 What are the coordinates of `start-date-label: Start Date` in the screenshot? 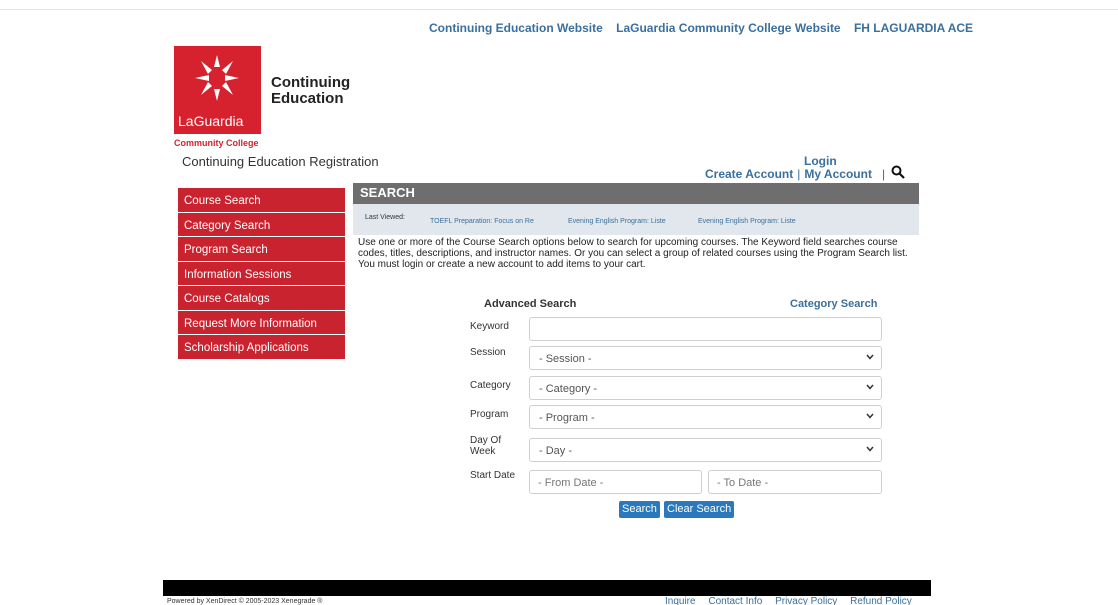 It's located at (493, 475).